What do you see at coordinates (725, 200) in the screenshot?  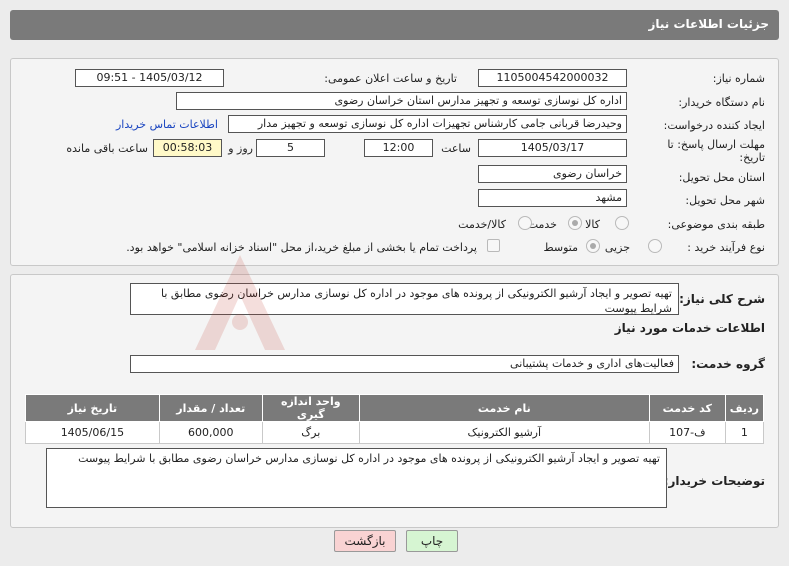 I see `city-label: شهر محل تحویل:` at bounding box center [725, 200].